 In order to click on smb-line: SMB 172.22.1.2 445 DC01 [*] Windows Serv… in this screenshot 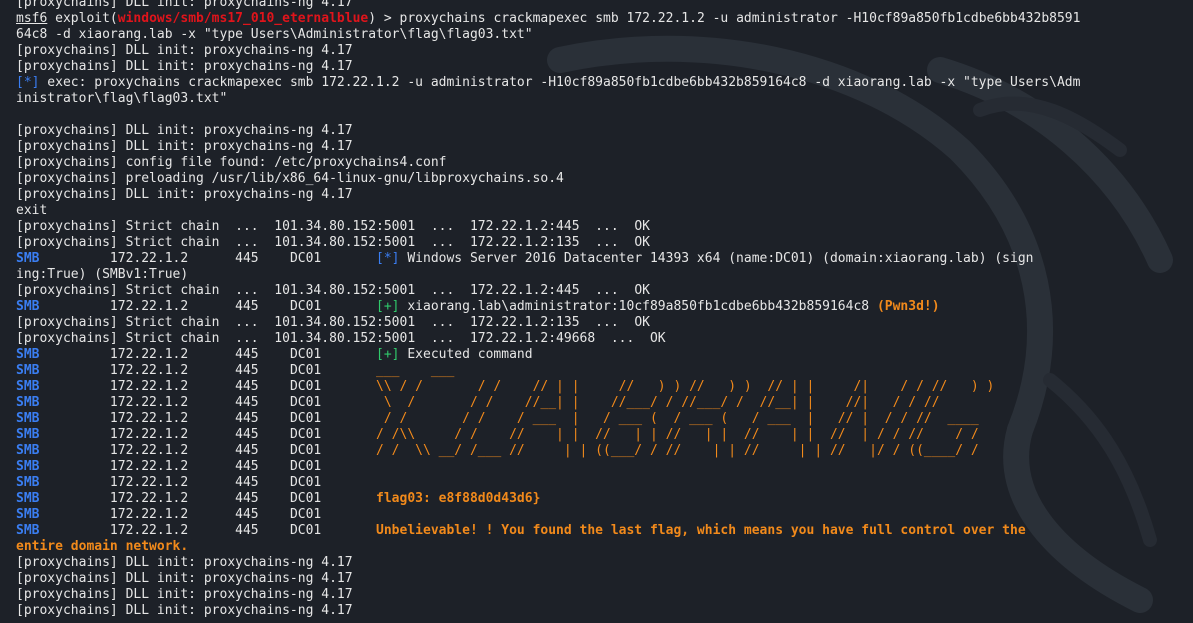, I will do `click(603, 259)`.